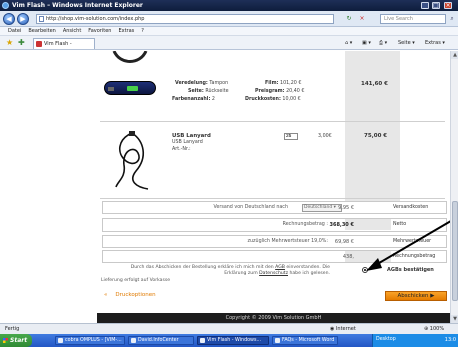 The image size is (458, 347). I want to click on minimize-button: _, so click(425, 5).